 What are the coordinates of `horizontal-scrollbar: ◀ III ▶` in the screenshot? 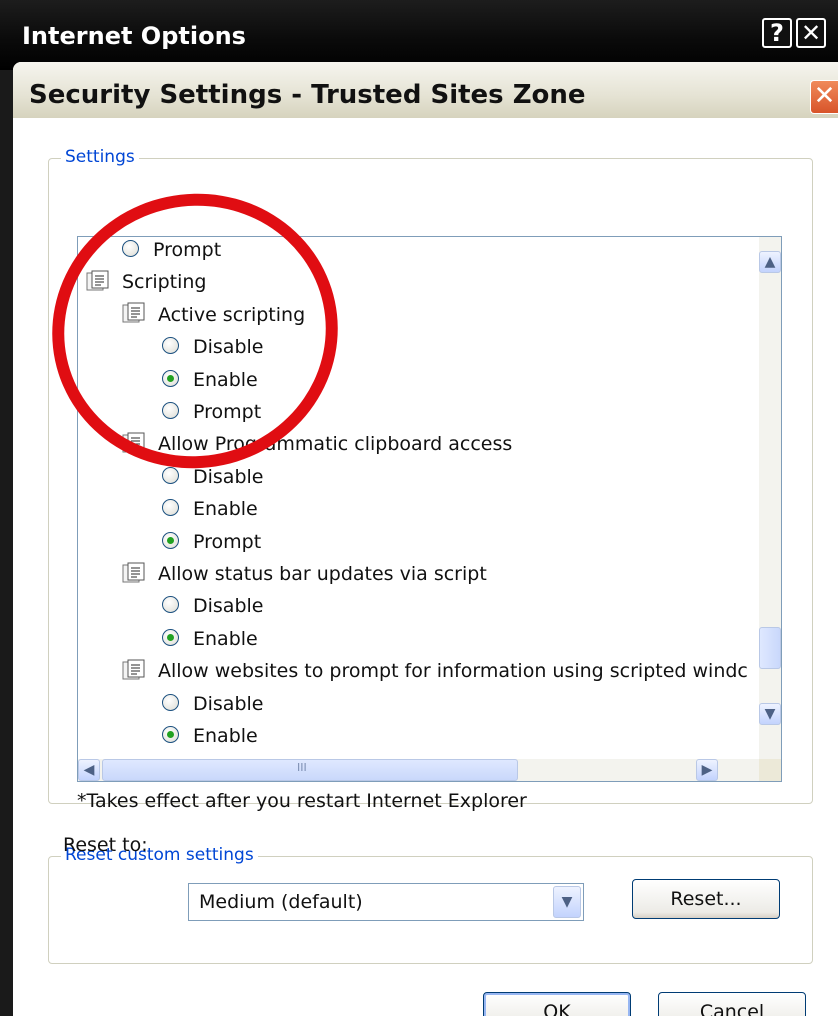 It's located at (419, 770).